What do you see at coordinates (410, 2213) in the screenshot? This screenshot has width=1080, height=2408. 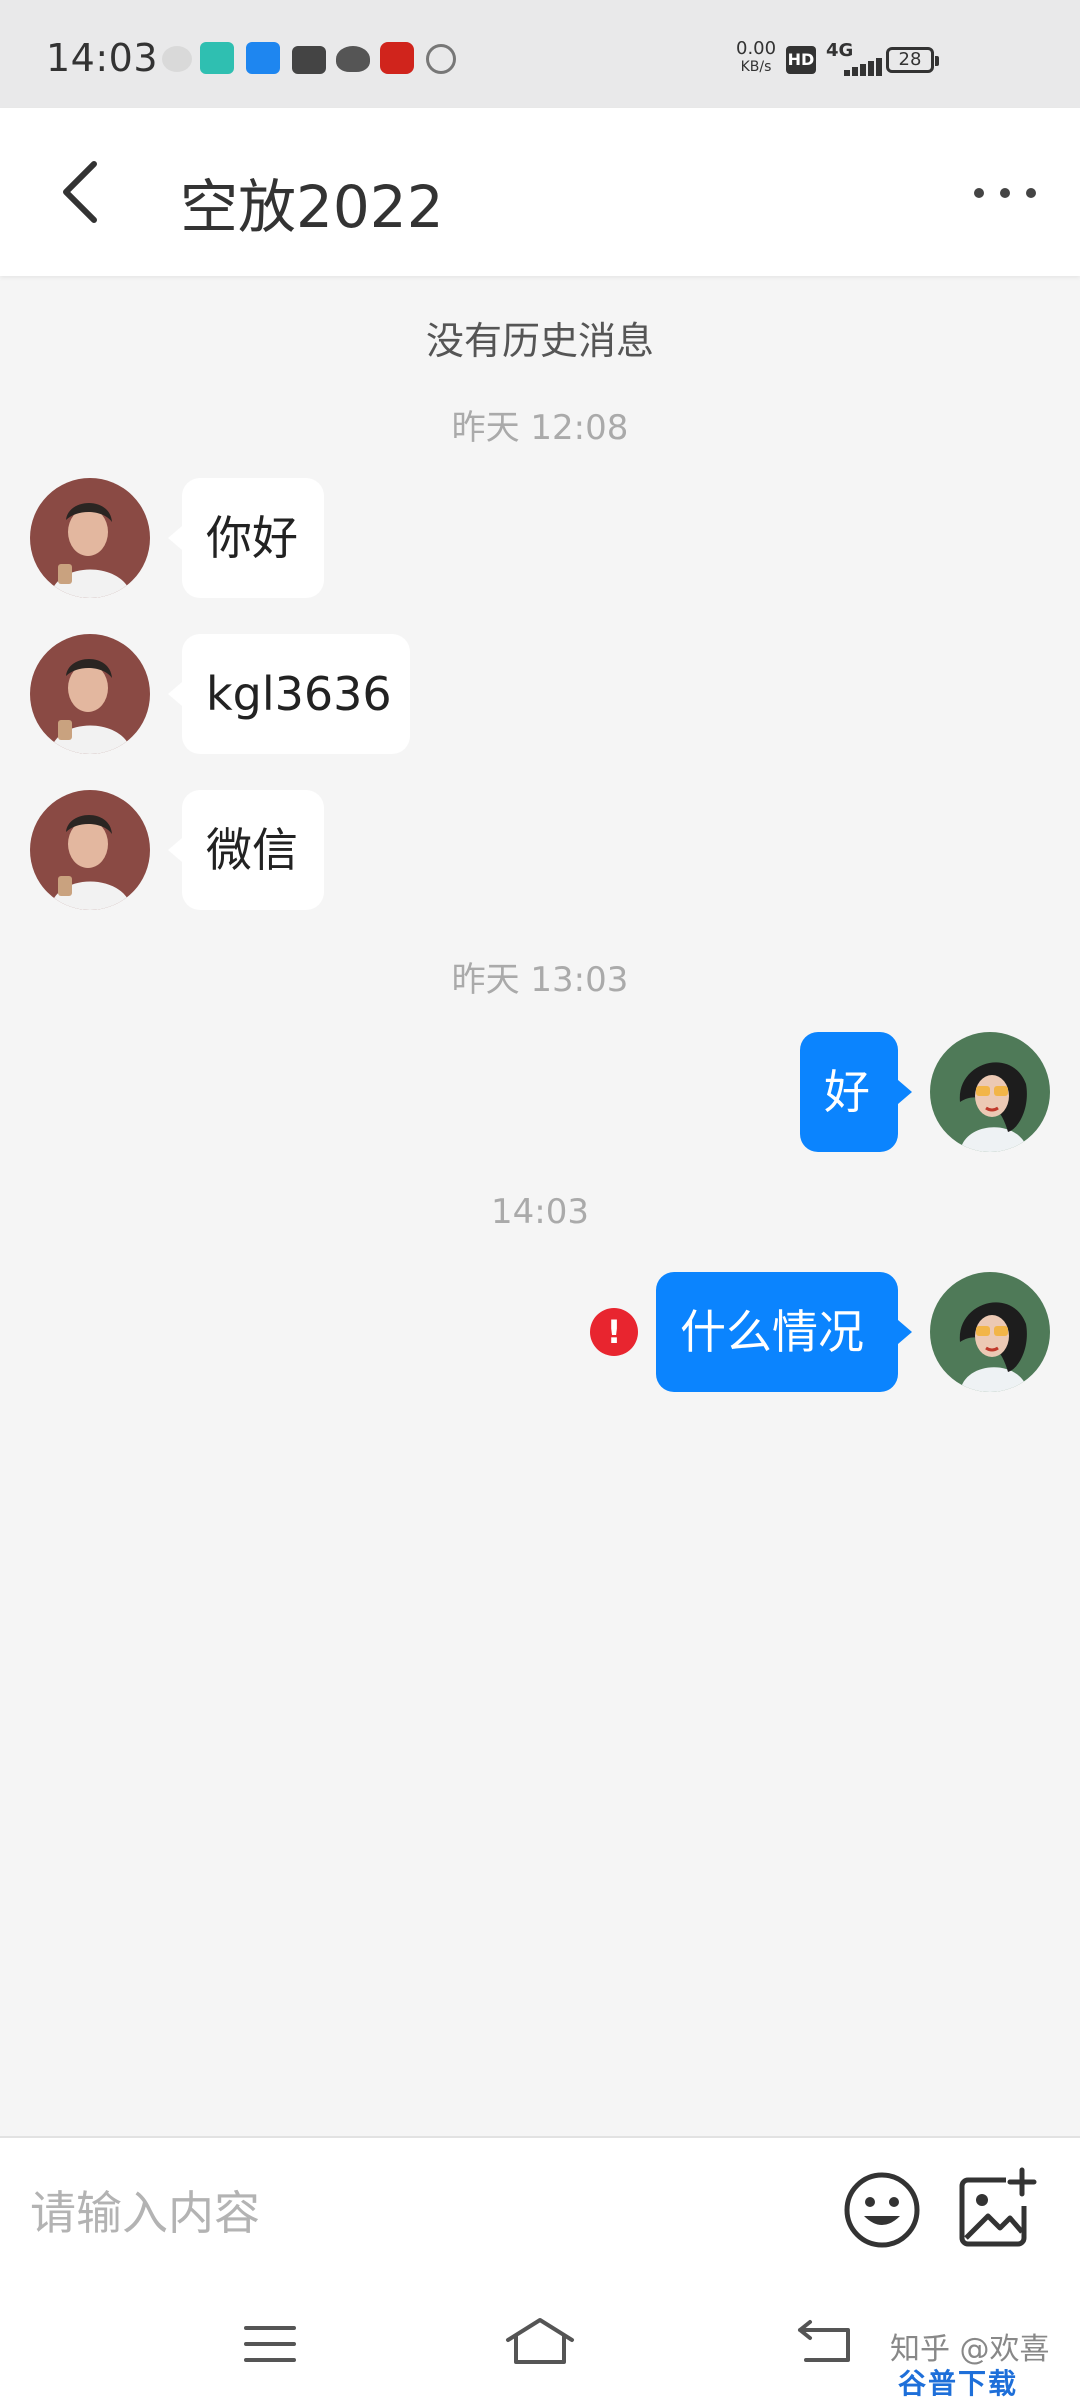 I see `message-input` at bounding box center [410, 2213].